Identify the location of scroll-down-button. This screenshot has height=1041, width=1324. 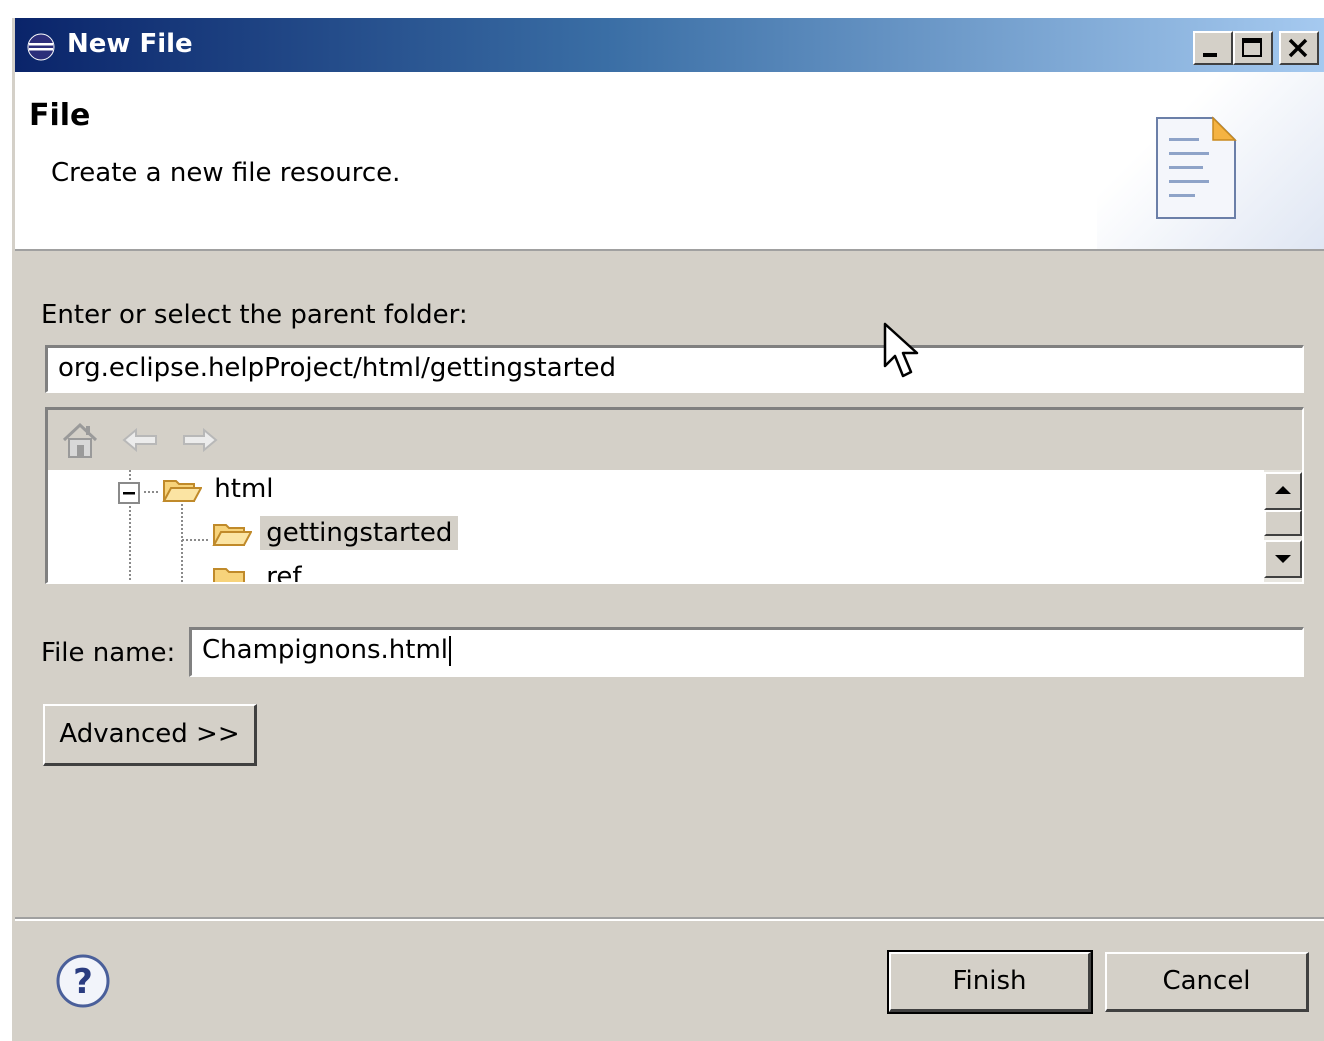
(1283, 559).